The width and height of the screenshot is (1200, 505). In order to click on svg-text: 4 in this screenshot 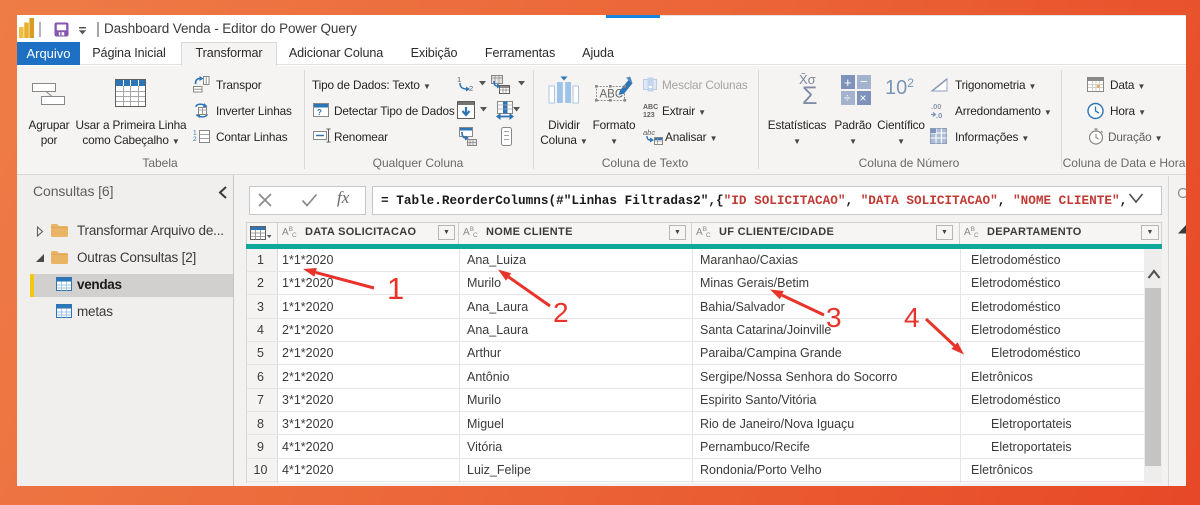, I will do `click(912, 317)`.